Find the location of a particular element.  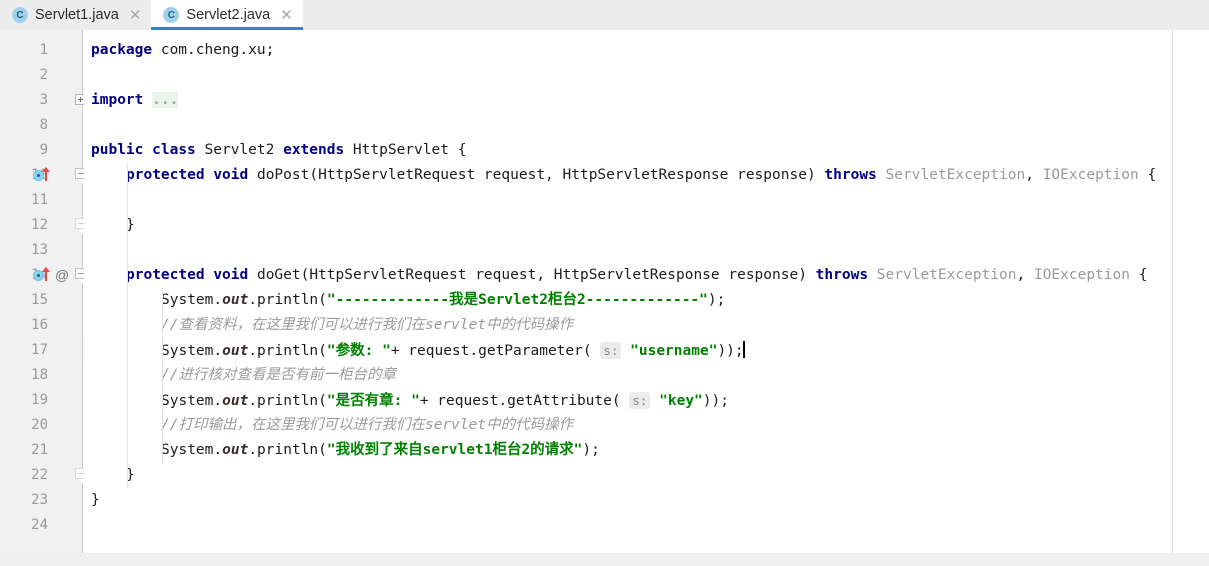

line-number: 3 is located at coordinates (43, 100).